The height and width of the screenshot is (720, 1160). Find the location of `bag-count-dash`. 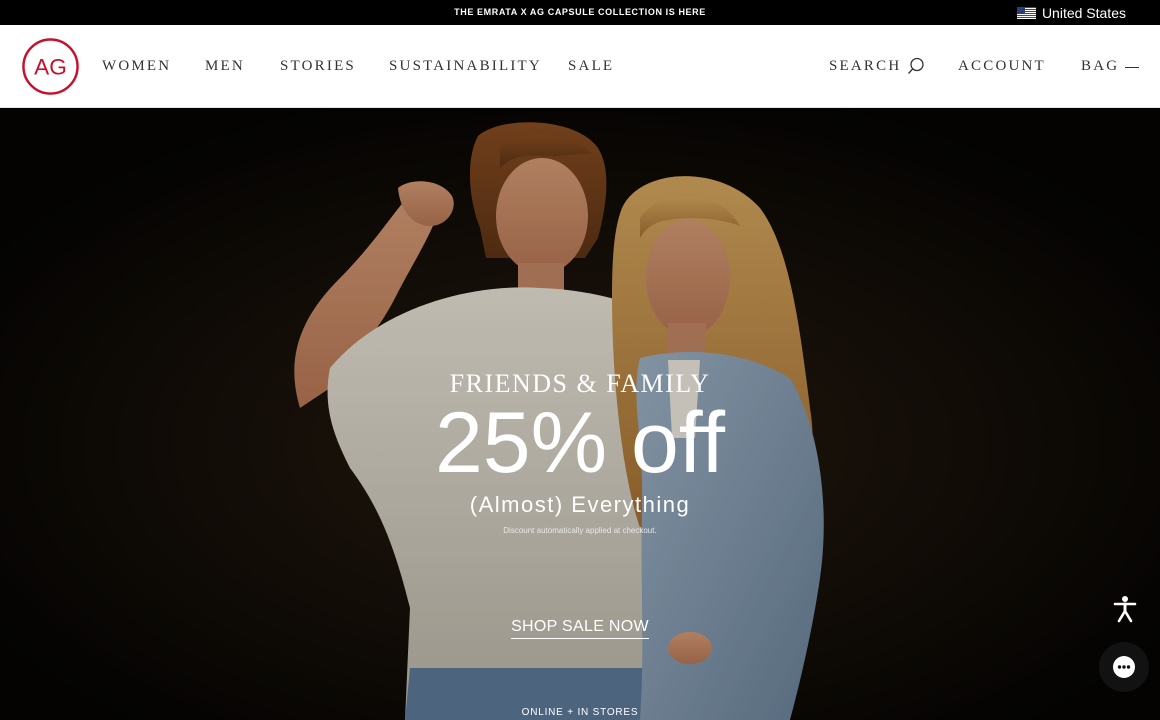

bag-count-dash is located at coordinates (1132, 67).